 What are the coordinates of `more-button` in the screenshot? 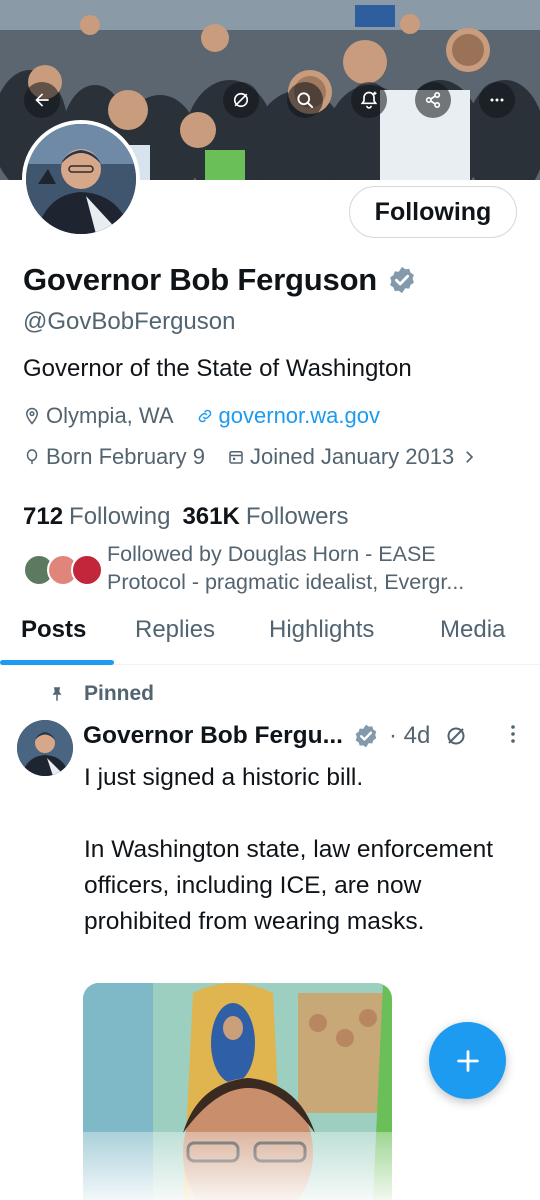 It's located at (497, 100).